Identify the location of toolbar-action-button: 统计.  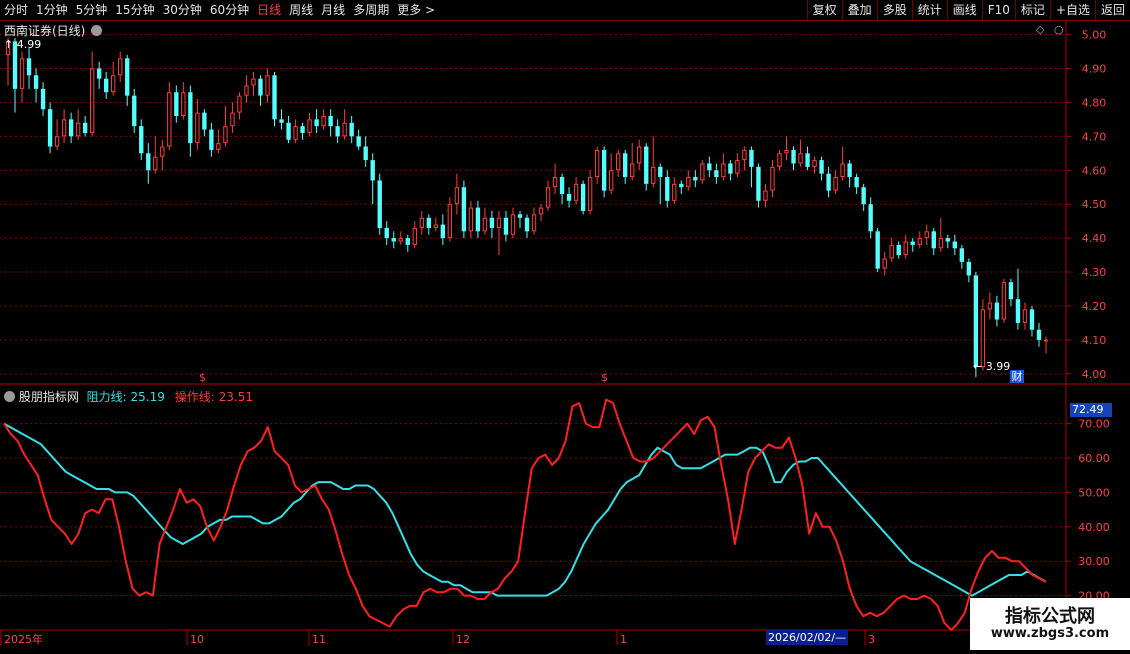
(929, 10).